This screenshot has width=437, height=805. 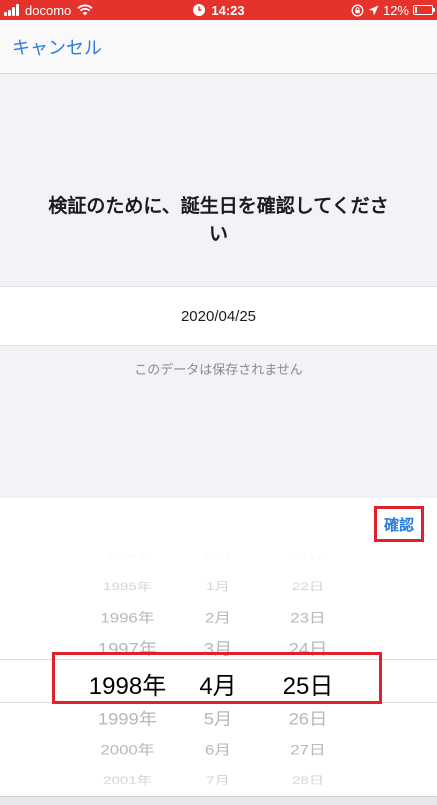 I want to click on year-option: 2000年, so click(x=127, y=748).